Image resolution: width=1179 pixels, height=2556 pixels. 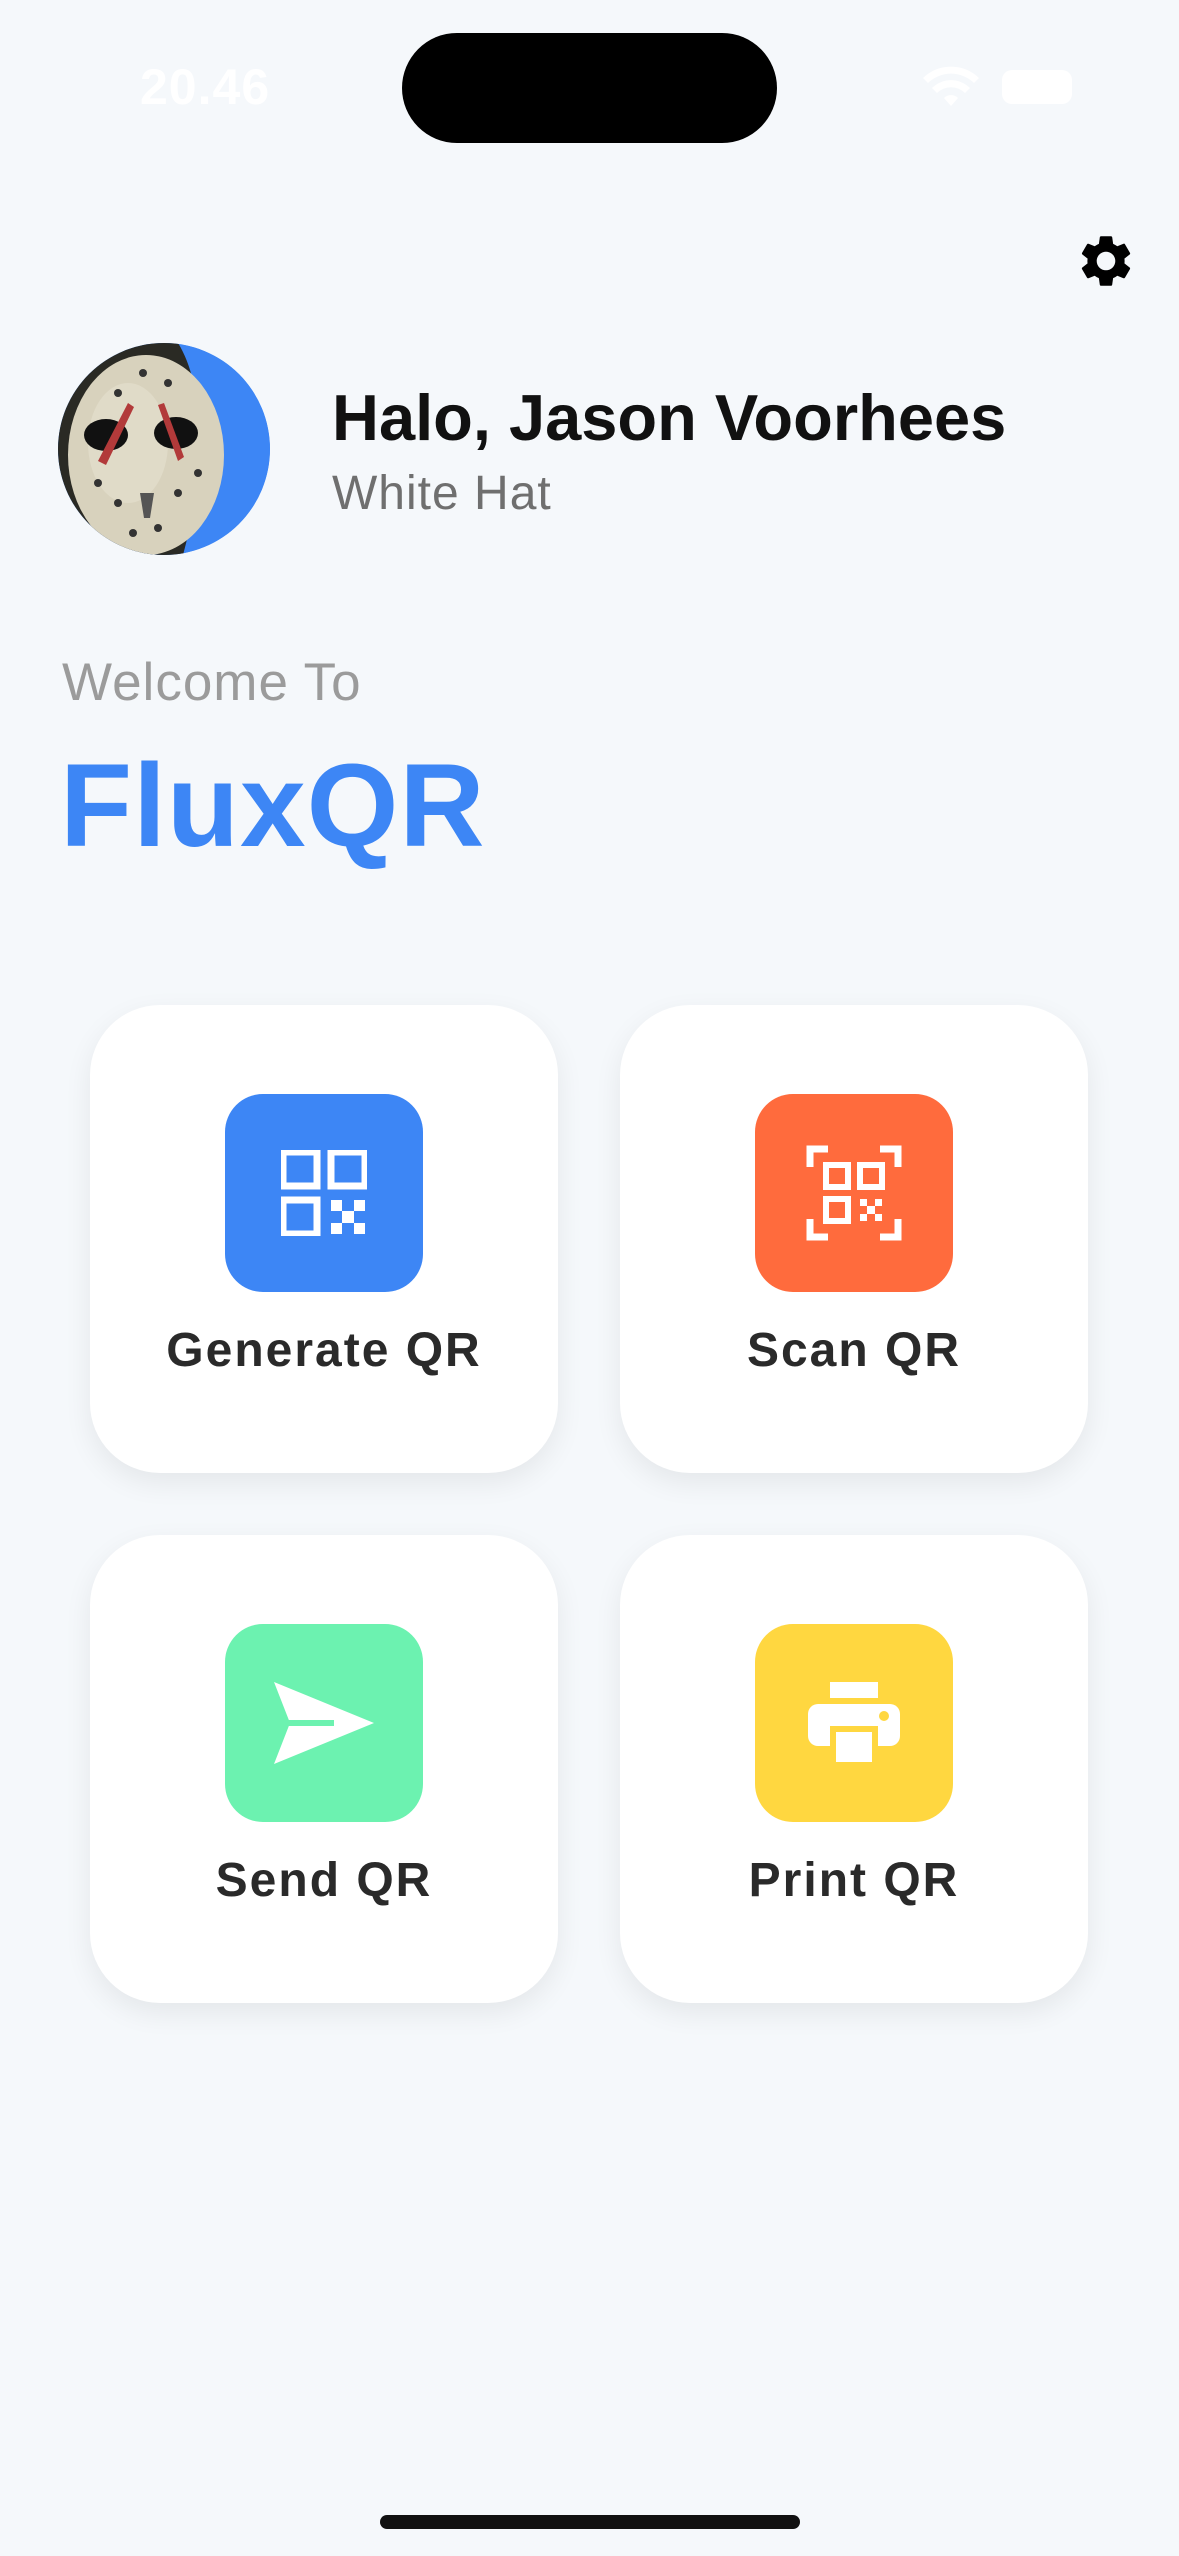 I want to click on print-qr-label: Print QR, so click(x=854, y=1880).